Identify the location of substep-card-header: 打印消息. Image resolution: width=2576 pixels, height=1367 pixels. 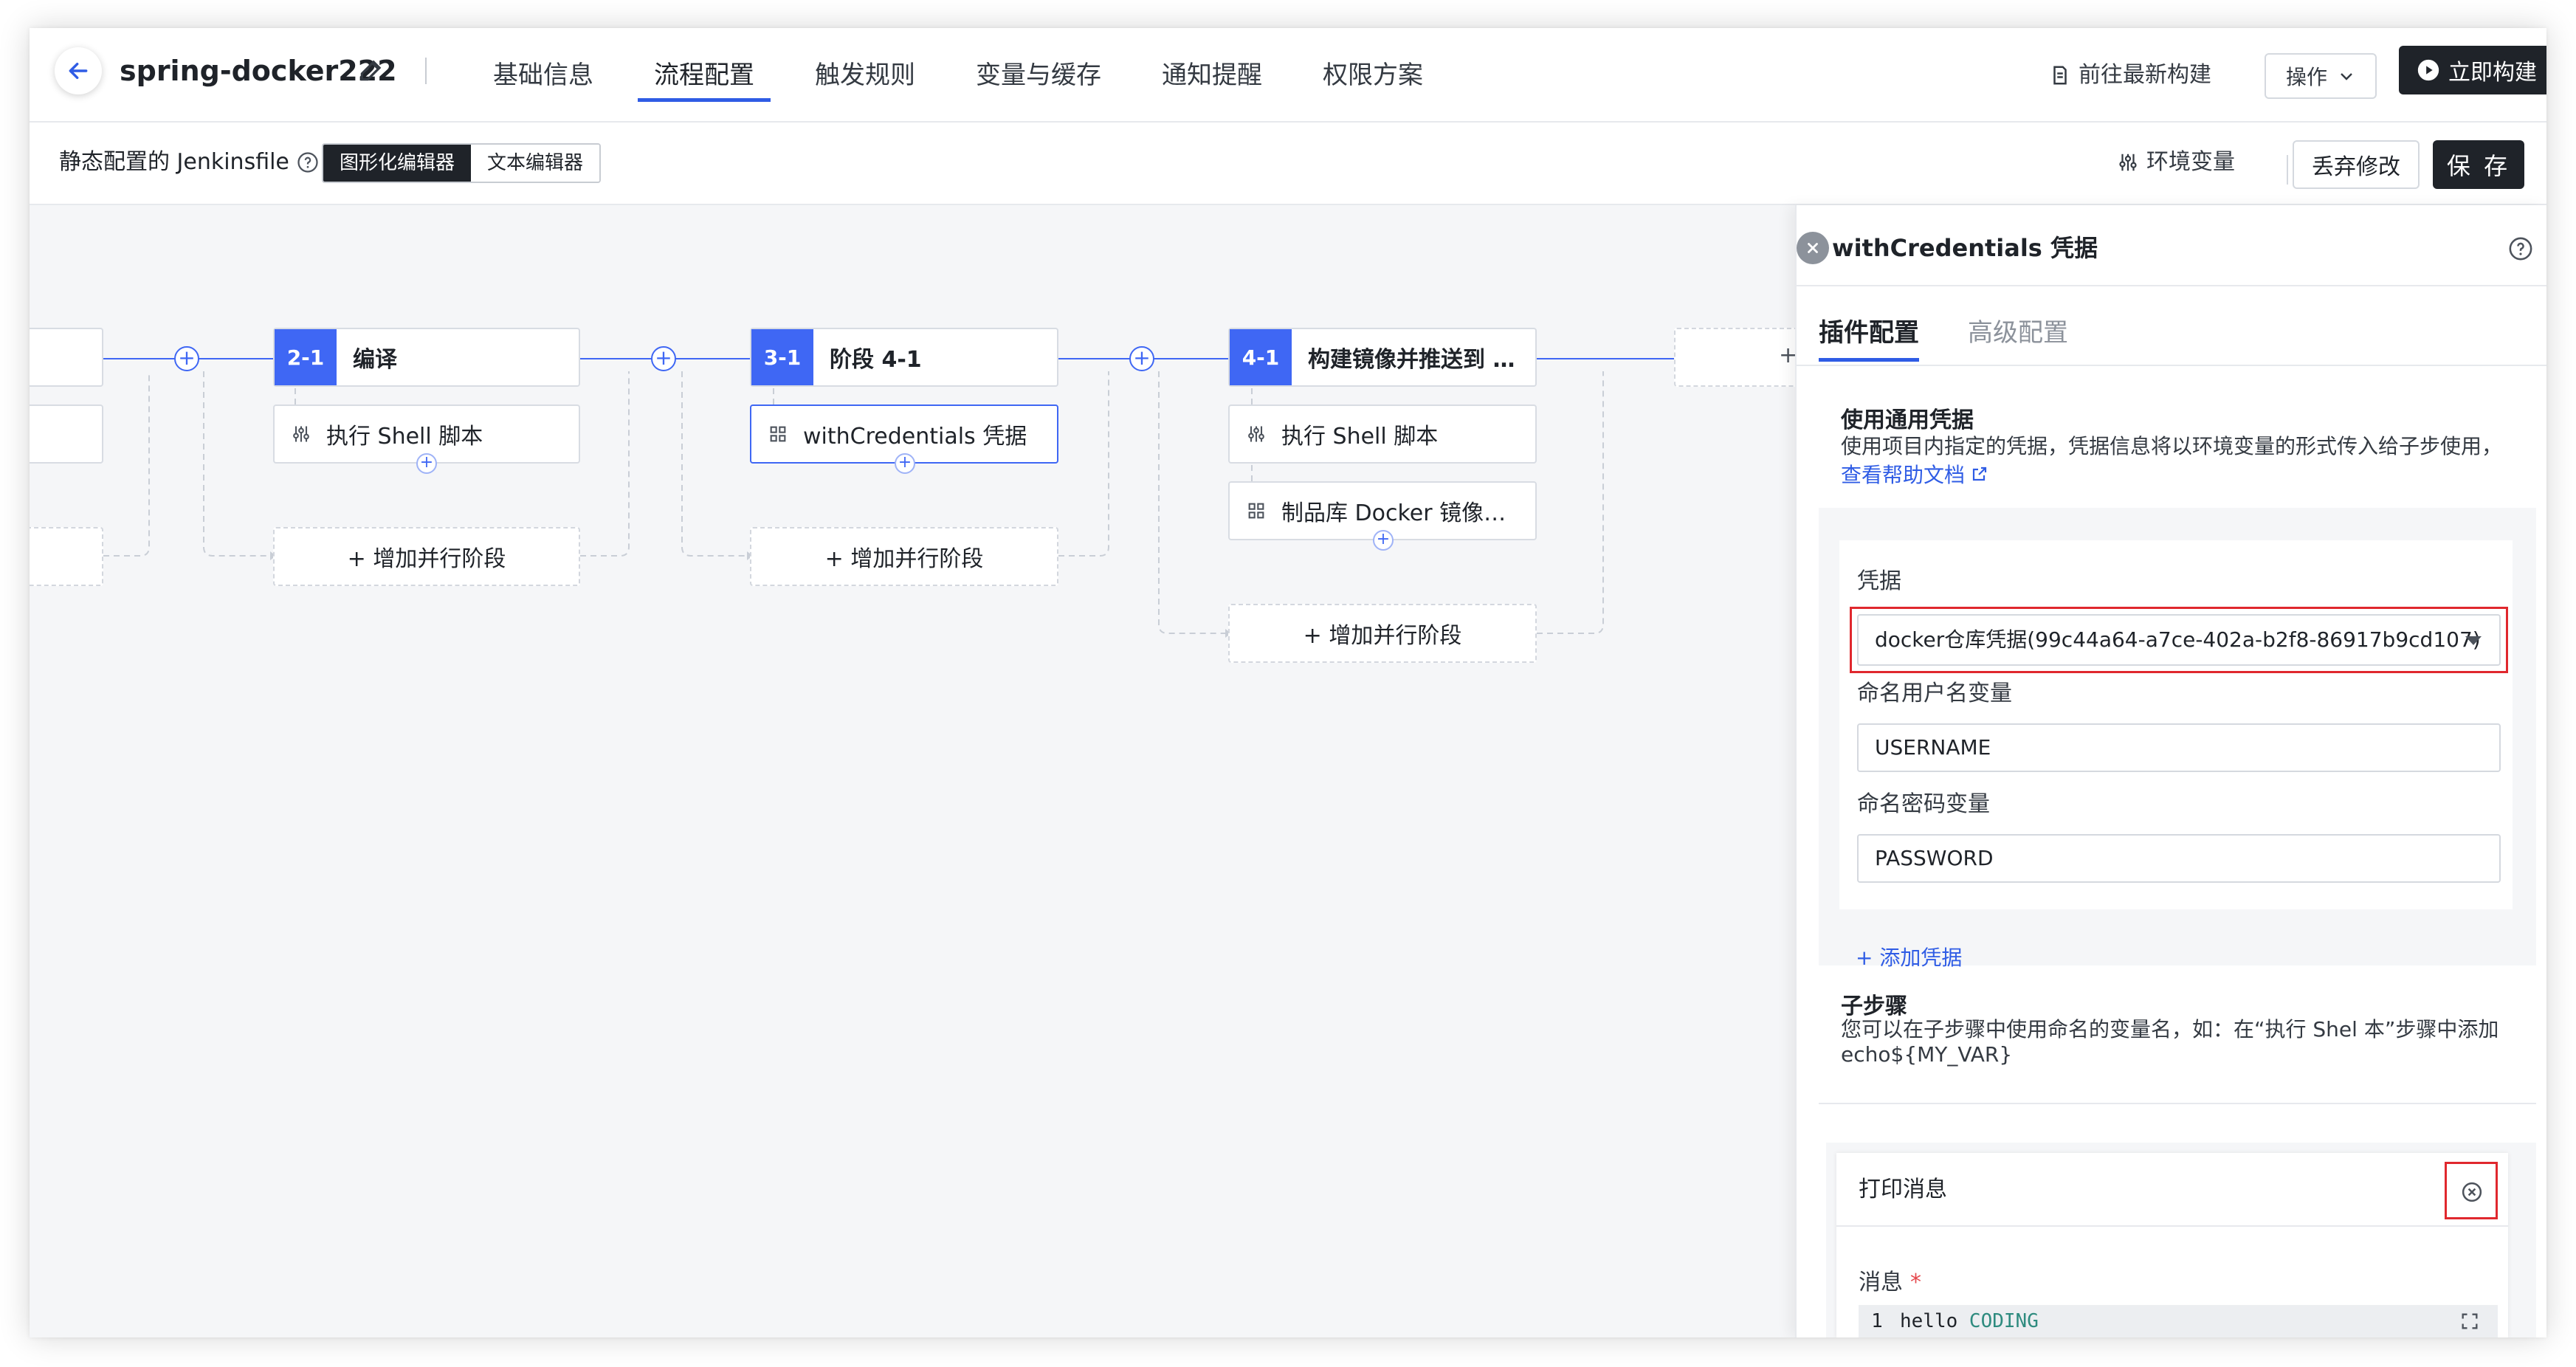
(2172, 1190).